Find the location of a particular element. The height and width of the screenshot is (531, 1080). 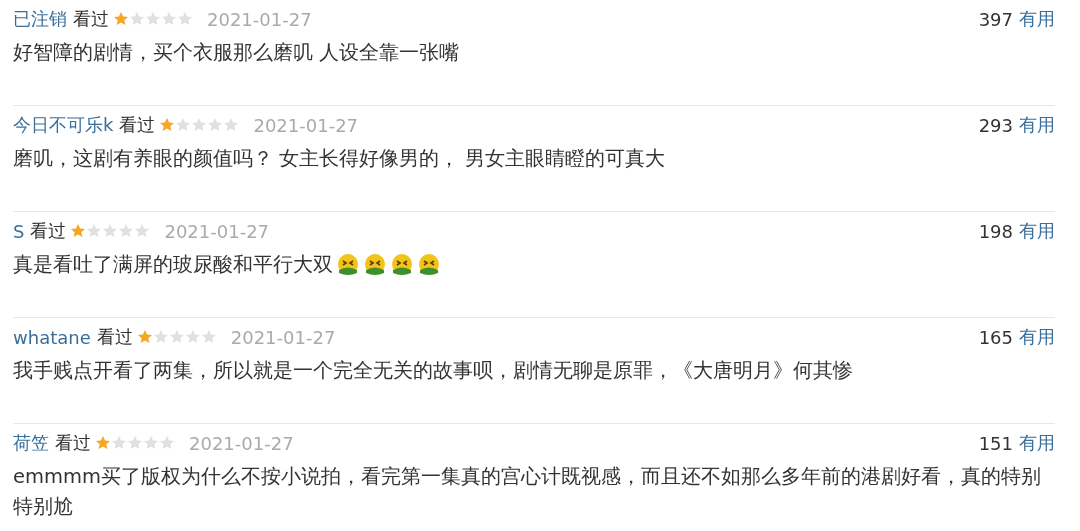

review-text: 真是看吐了满屏的玻尿酸和平行大双 is located at coordinates (173, 265).